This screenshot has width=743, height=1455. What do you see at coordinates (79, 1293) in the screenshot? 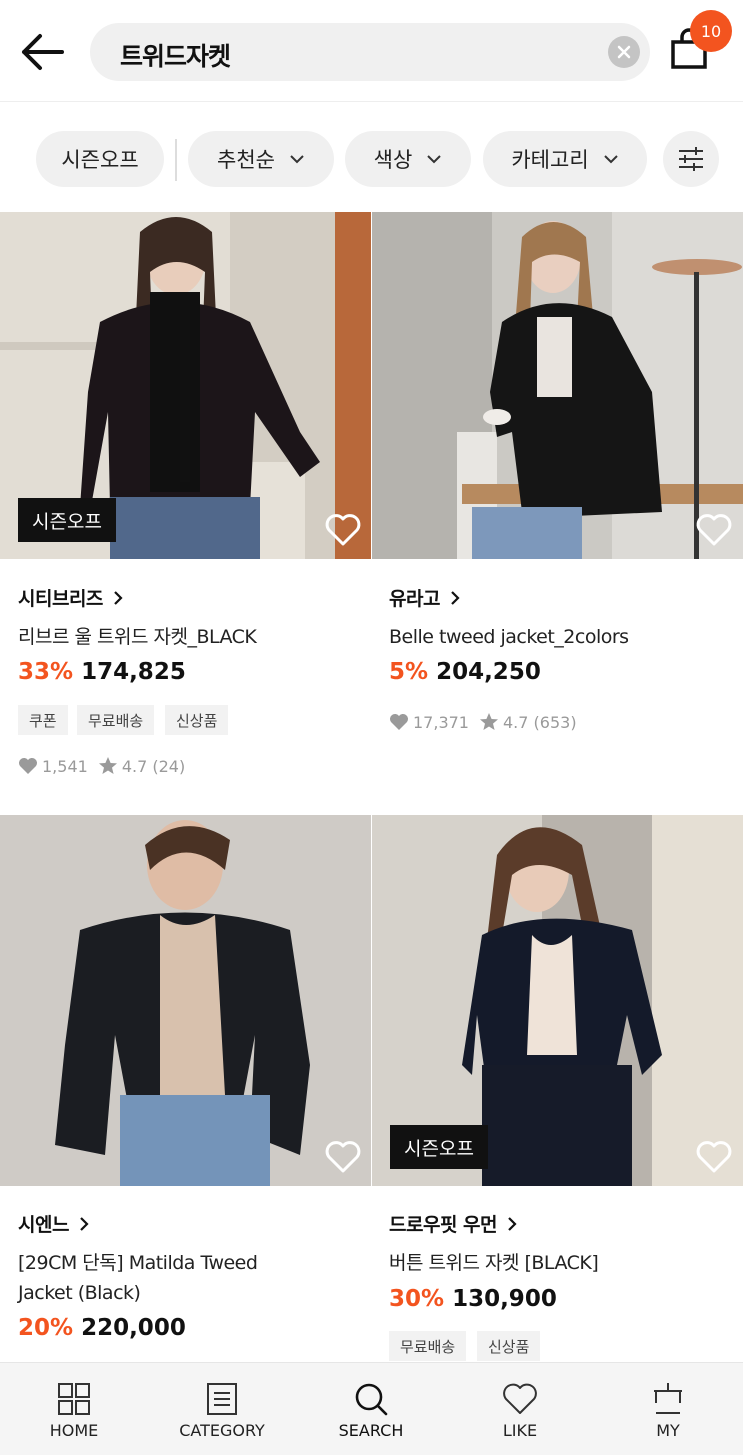
I see `product-name-line: Jacket (Black)` at bounding box center [79, 1293].